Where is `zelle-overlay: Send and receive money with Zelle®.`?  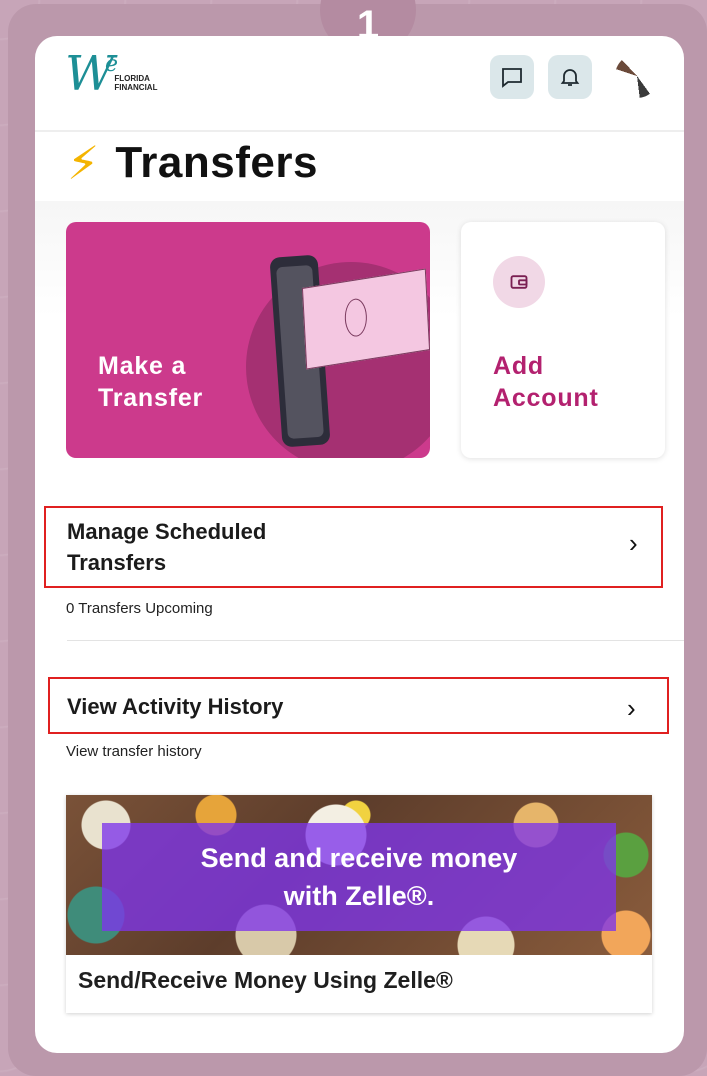 zelle-overlay: Send and receive money with Zelle®. is located at coordinates (359, 877).